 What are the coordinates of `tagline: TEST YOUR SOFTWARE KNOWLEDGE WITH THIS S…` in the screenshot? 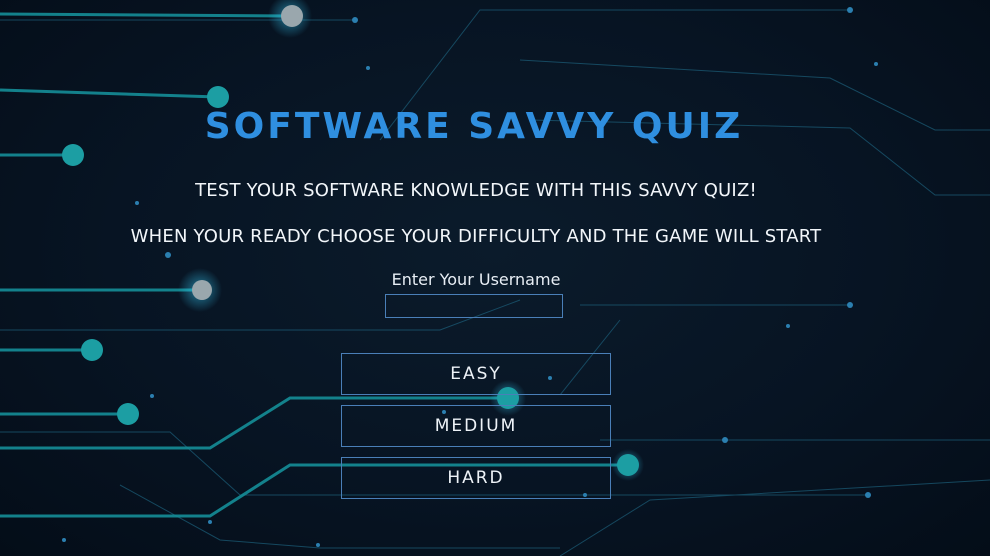 It's located at (476, 190).